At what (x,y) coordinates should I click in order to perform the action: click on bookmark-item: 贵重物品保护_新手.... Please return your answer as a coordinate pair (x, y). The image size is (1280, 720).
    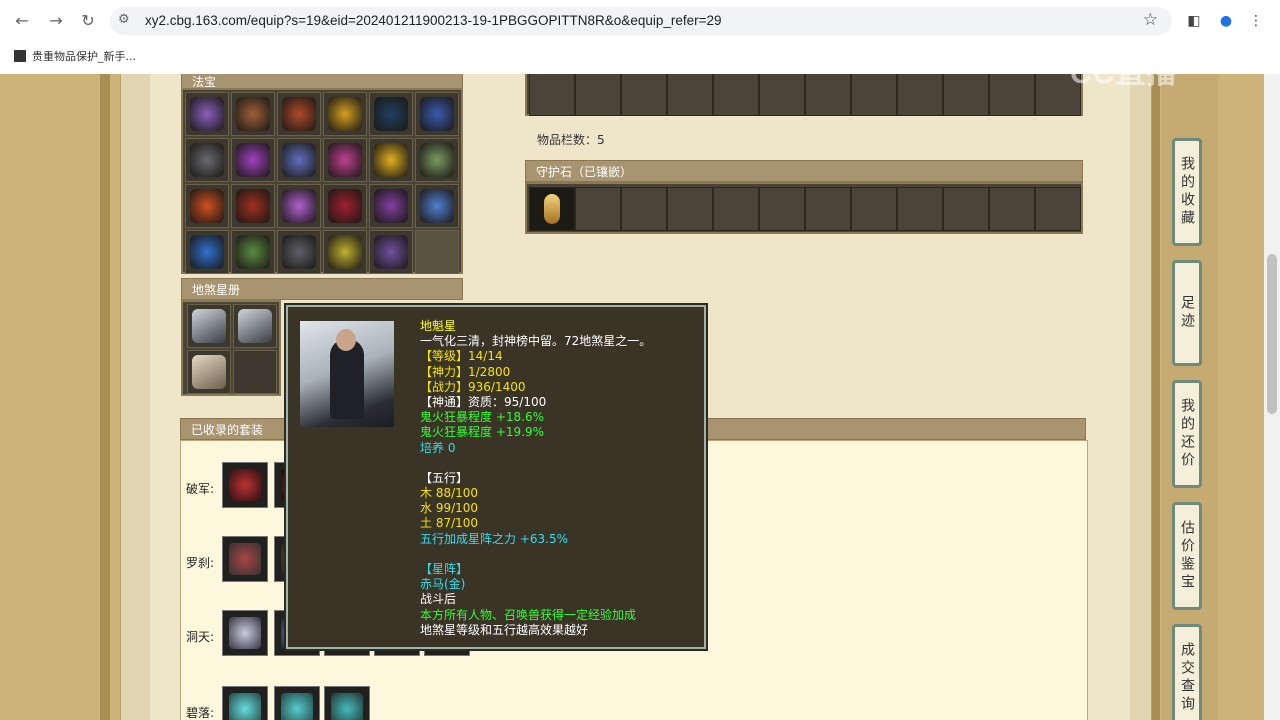
    Looking at the image, I should click on (75, 56).